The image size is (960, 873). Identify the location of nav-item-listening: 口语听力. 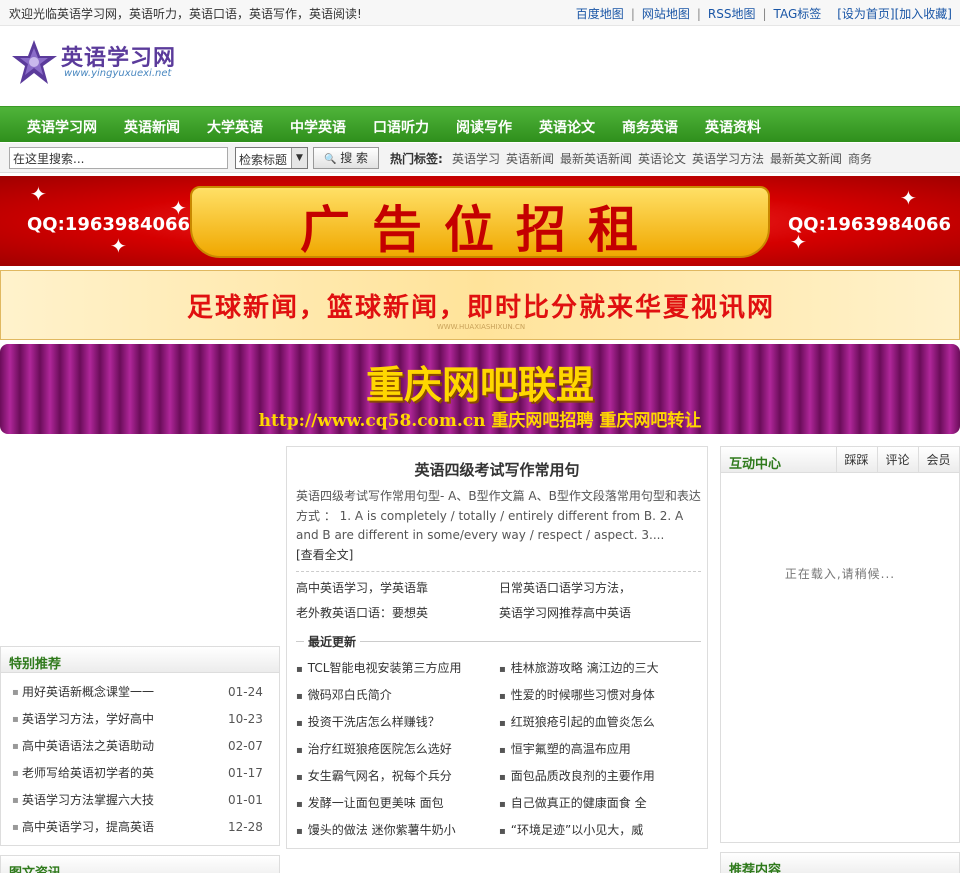
(401, 127).